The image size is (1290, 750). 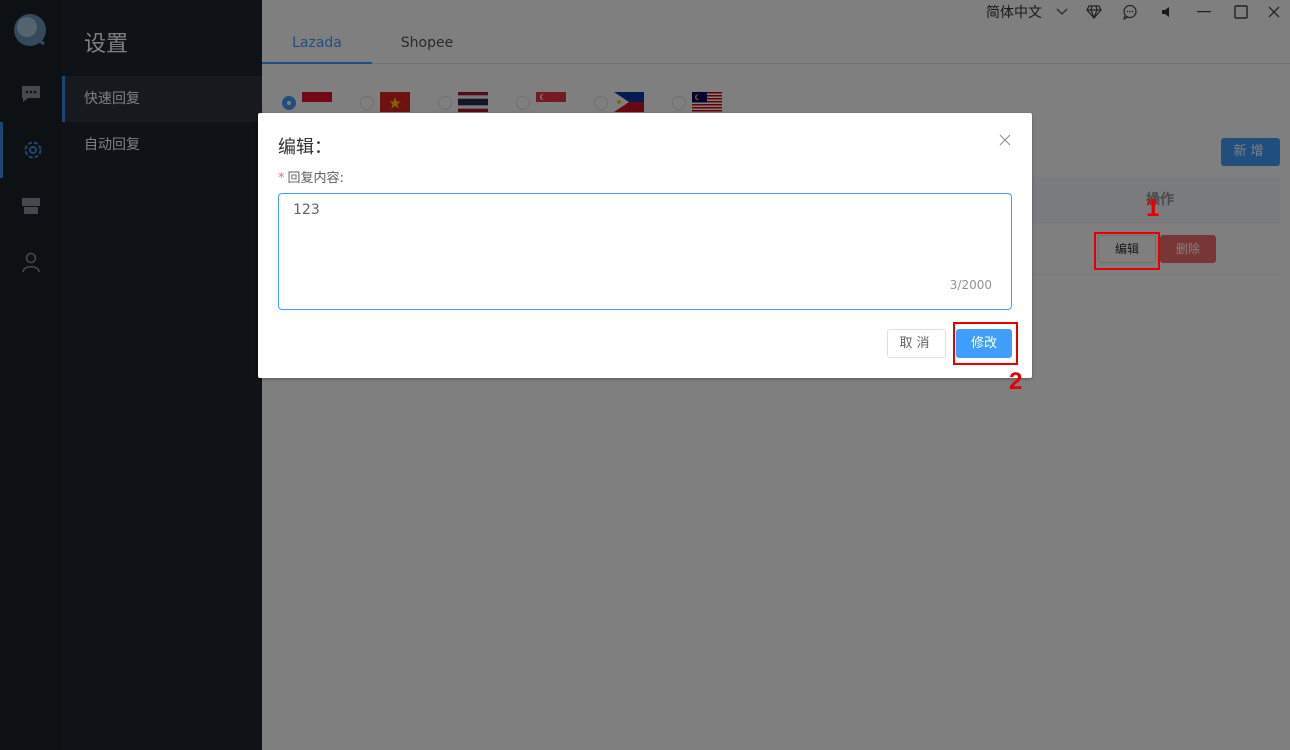 What do you see at coordinates (281, 178) in the screenshot?
I see `required-mark: *` at bounding box center [281, 178].